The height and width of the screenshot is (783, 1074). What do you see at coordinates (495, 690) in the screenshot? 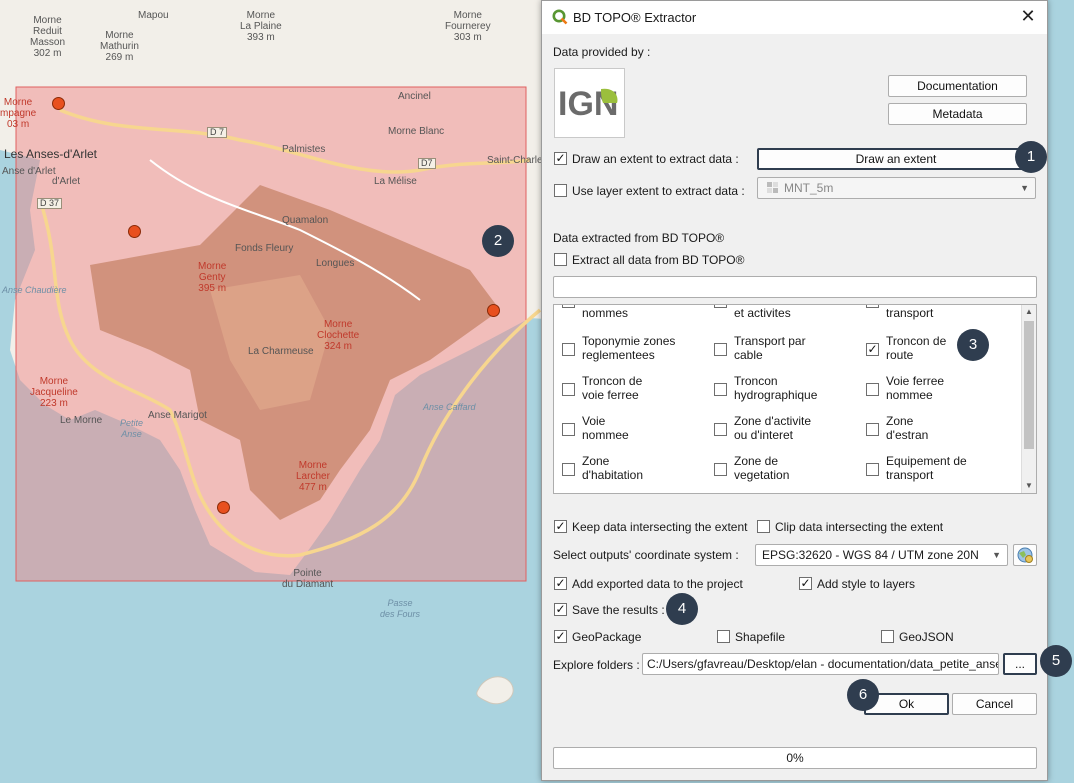
I see `islet` at bounding box center [495, 690].